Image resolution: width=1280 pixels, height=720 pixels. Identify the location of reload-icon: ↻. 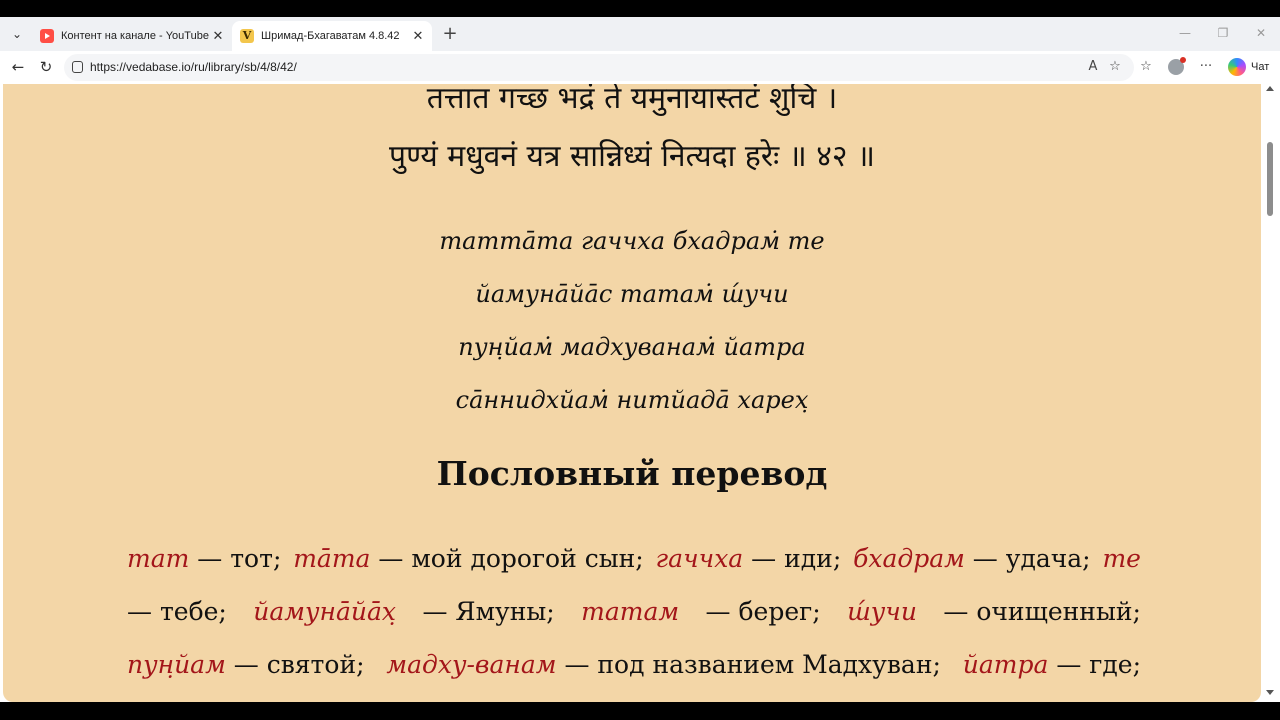
(46, 67).